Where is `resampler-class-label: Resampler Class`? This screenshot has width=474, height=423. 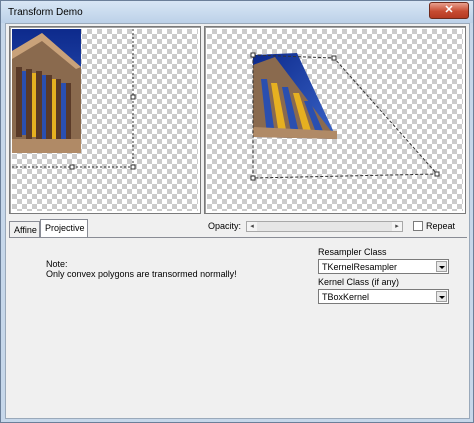
resampler-class-label: Resampler Class is located at coordinates (352, 252).